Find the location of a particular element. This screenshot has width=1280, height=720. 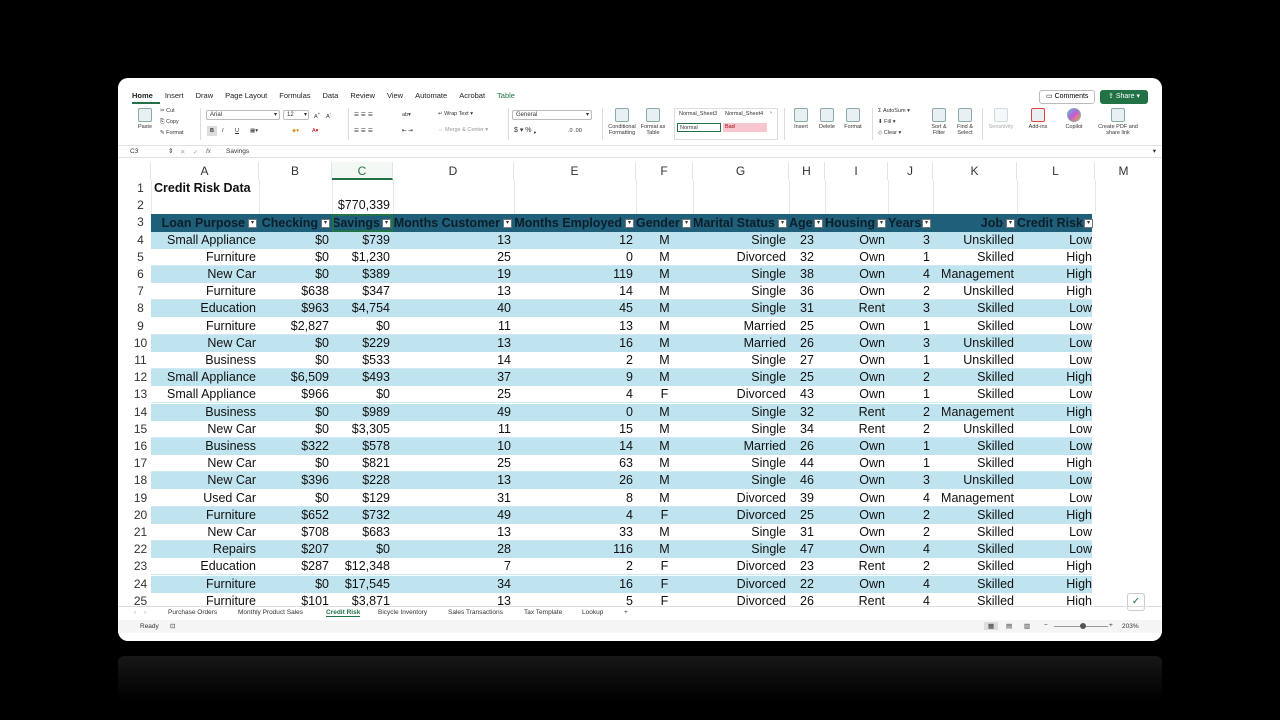

sheet-tab-monthly-product-sales: Monthly Product Sales is located at coordinates (270, 612).